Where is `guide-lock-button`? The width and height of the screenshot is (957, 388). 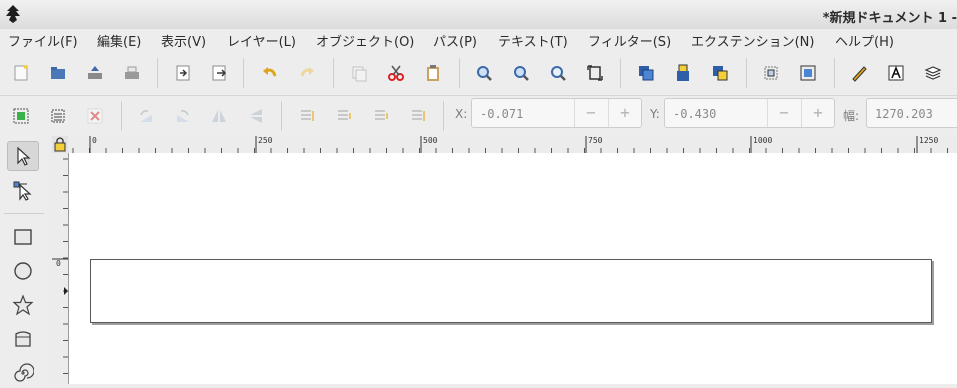 guide-lock-button is located at coordinates (60, 144).